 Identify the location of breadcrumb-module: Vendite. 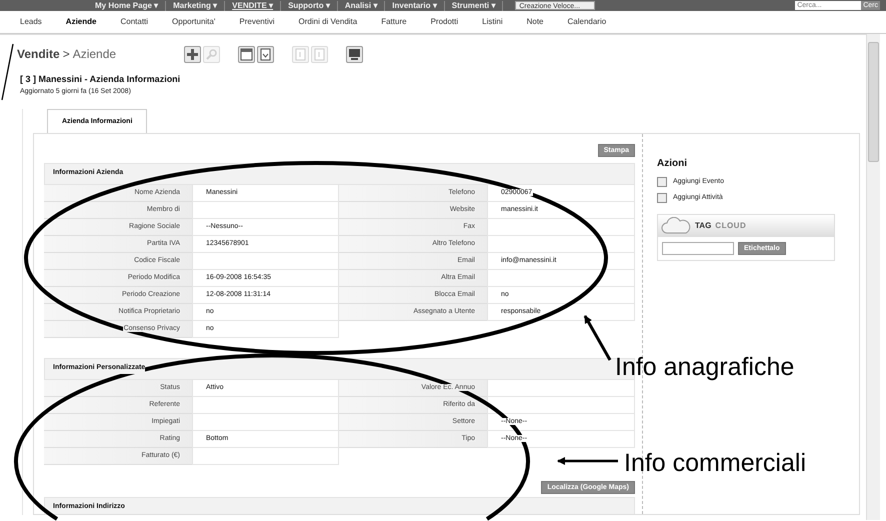
(38, 54).